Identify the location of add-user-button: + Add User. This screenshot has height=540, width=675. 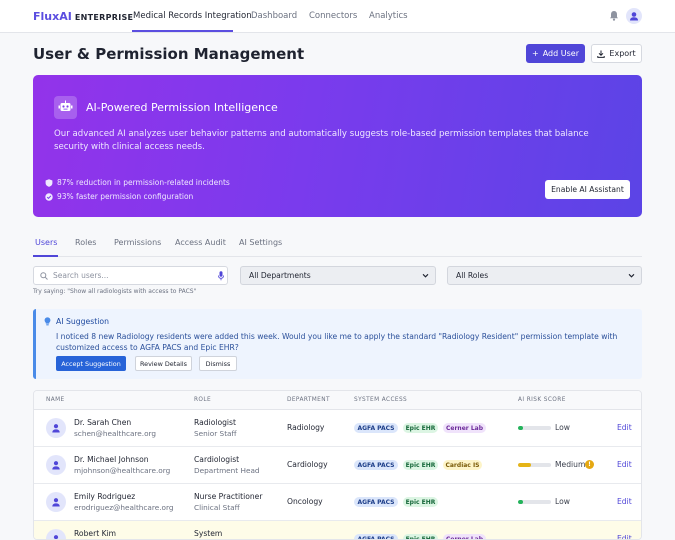
(555, 53).